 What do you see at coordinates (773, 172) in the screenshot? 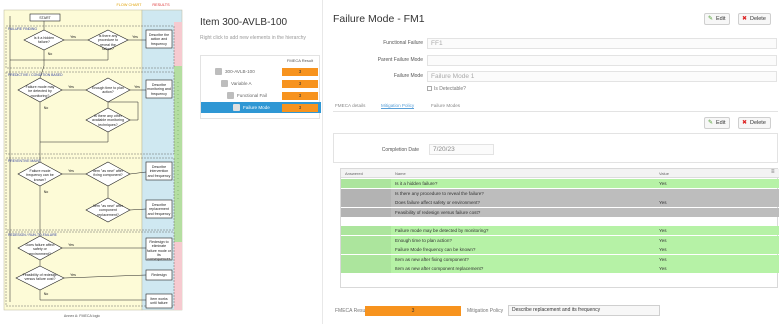
I see `grid-menu-icon: ≡` at bounding box center [773, 172].